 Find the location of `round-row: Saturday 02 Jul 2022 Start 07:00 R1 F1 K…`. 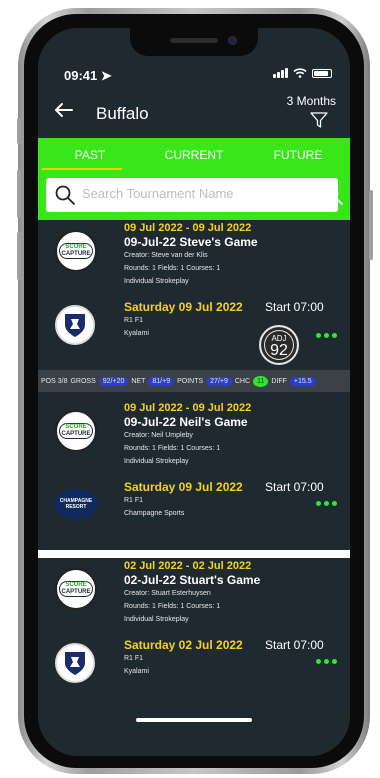

round-row: Saturday 02 Jul 2022 Start 07:00 R1 F1 K… is located at coordinates (194, 670).